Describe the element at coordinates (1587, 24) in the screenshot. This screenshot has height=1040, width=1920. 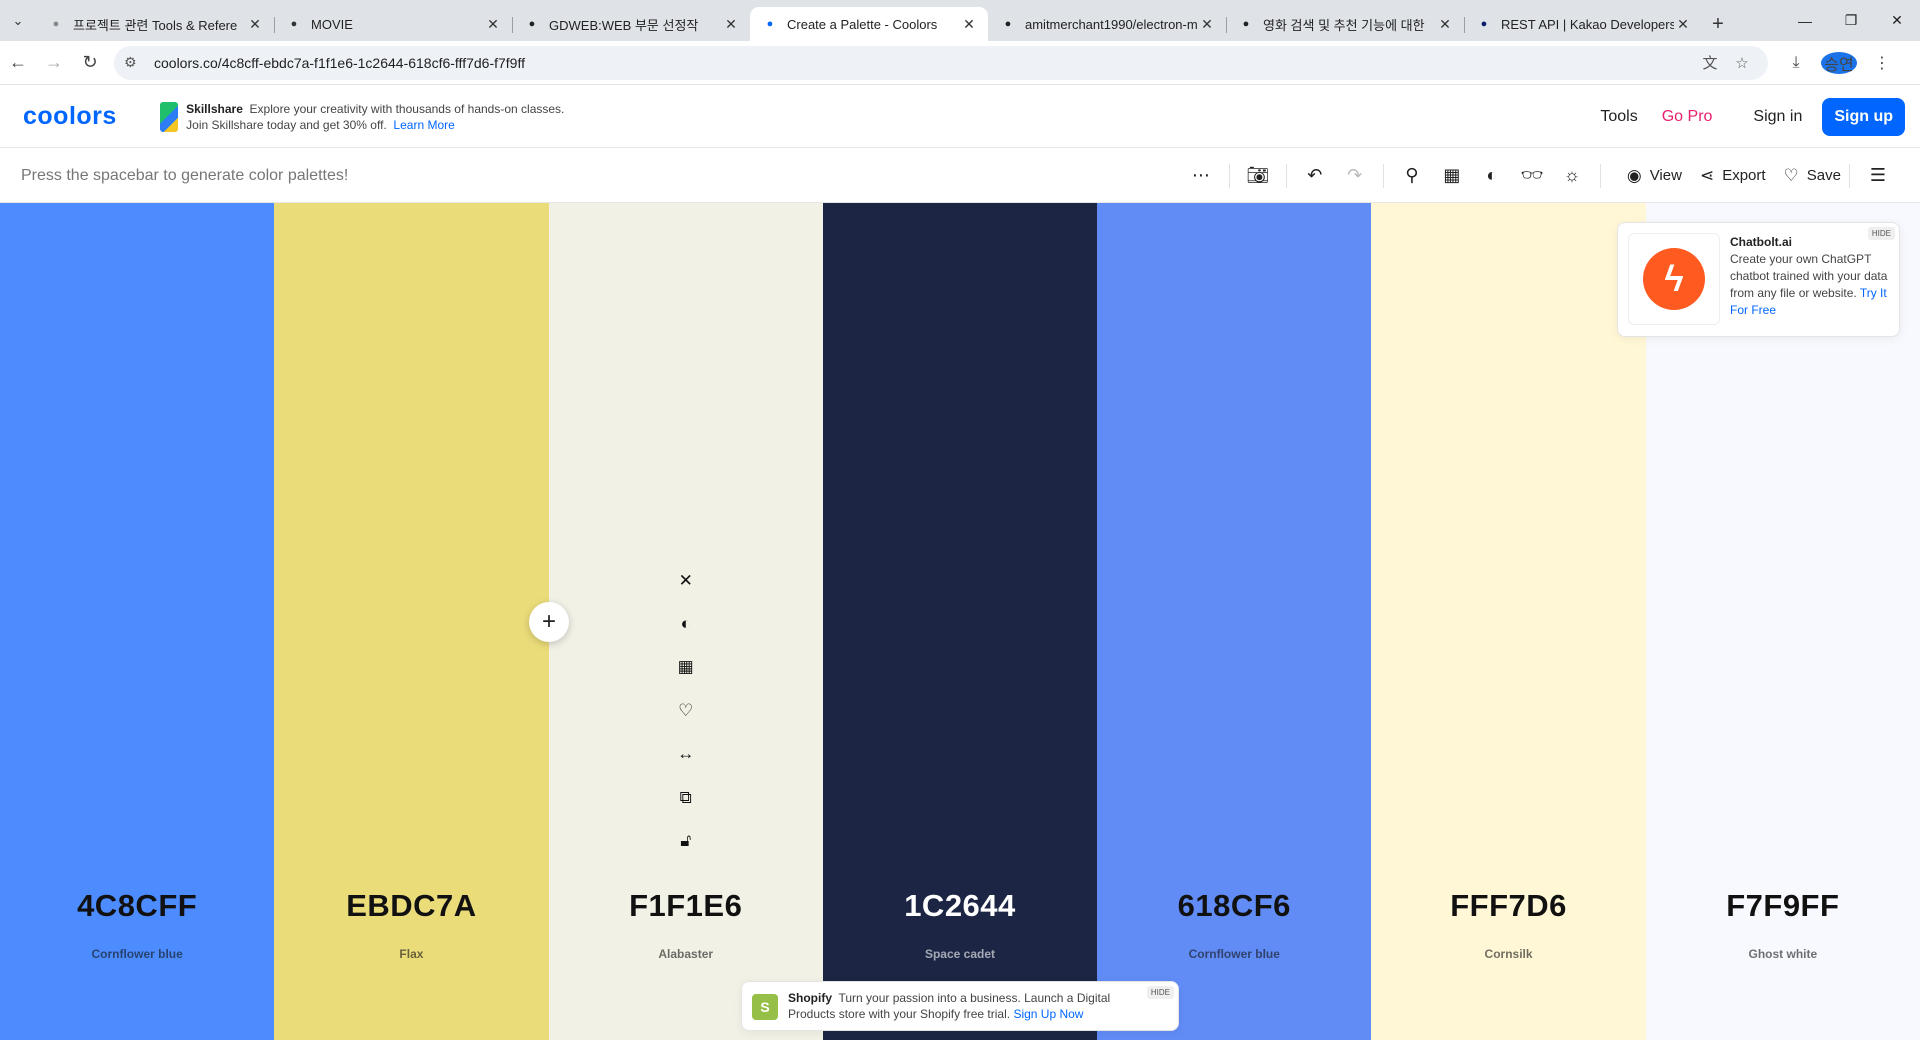
I see `tab-title: REST API | Kakao Developers` at that location.